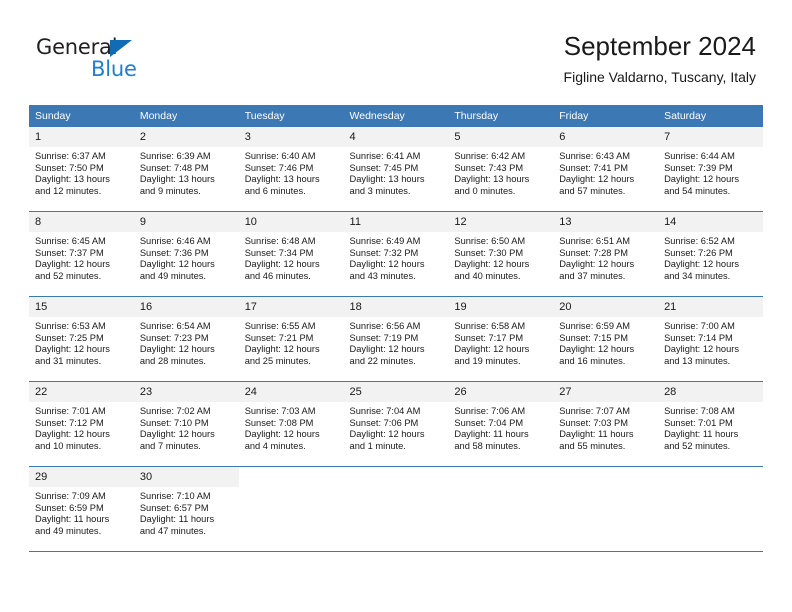 The height and width of the screenshot is (612, 792). Describe the element at coordinates (385, 411) in the screenshot. I see `sunrise-text: Sunrise: 7:04 AM` at that location.